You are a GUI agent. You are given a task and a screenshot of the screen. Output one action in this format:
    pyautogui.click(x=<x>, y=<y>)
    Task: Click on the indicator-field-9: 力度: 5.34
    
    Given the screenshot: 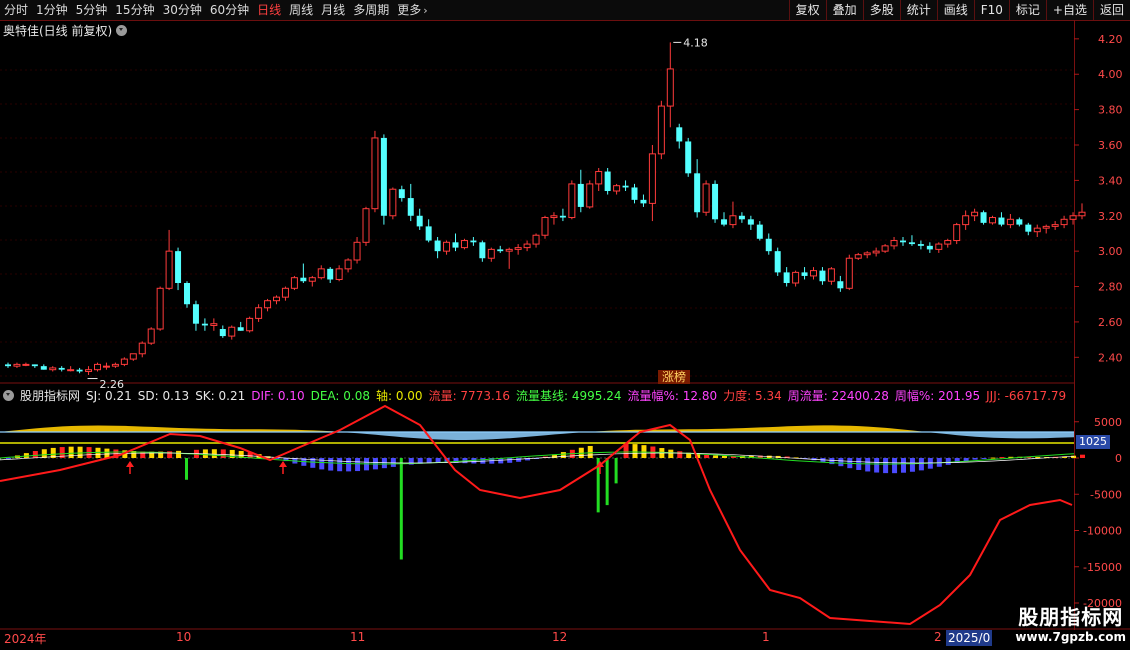 What is the action you would take?
    pyautogui.click(x=752, y=396)
    